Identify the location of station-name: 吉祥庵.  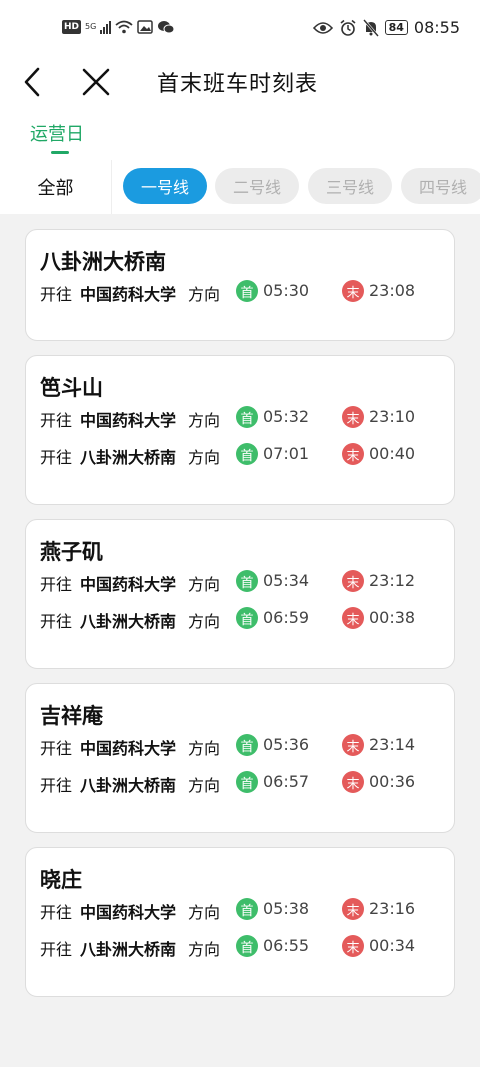
(71, 716).